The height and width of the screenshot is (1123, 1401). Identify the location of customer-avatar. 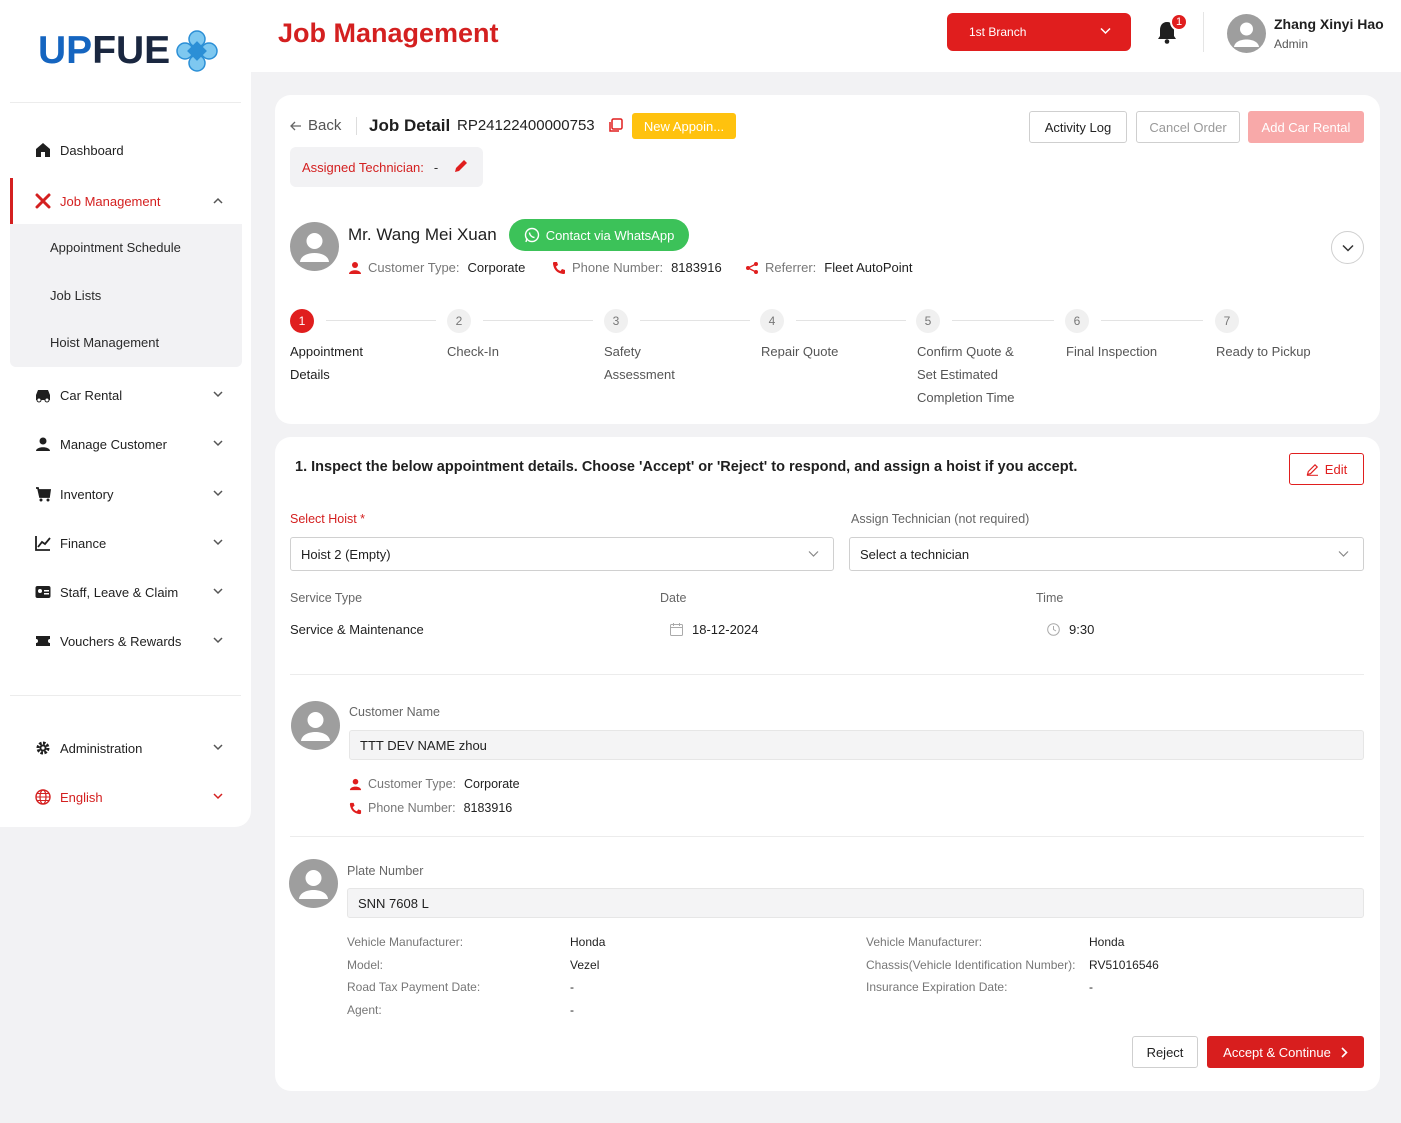
(314, 246).